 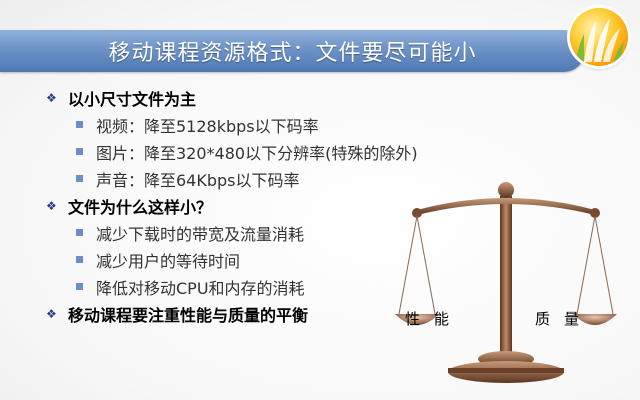 What do you see at coordinates (434, 319) in the screenshot?
I see `scale-left-label: 性能` at bounding box center [434, 319].